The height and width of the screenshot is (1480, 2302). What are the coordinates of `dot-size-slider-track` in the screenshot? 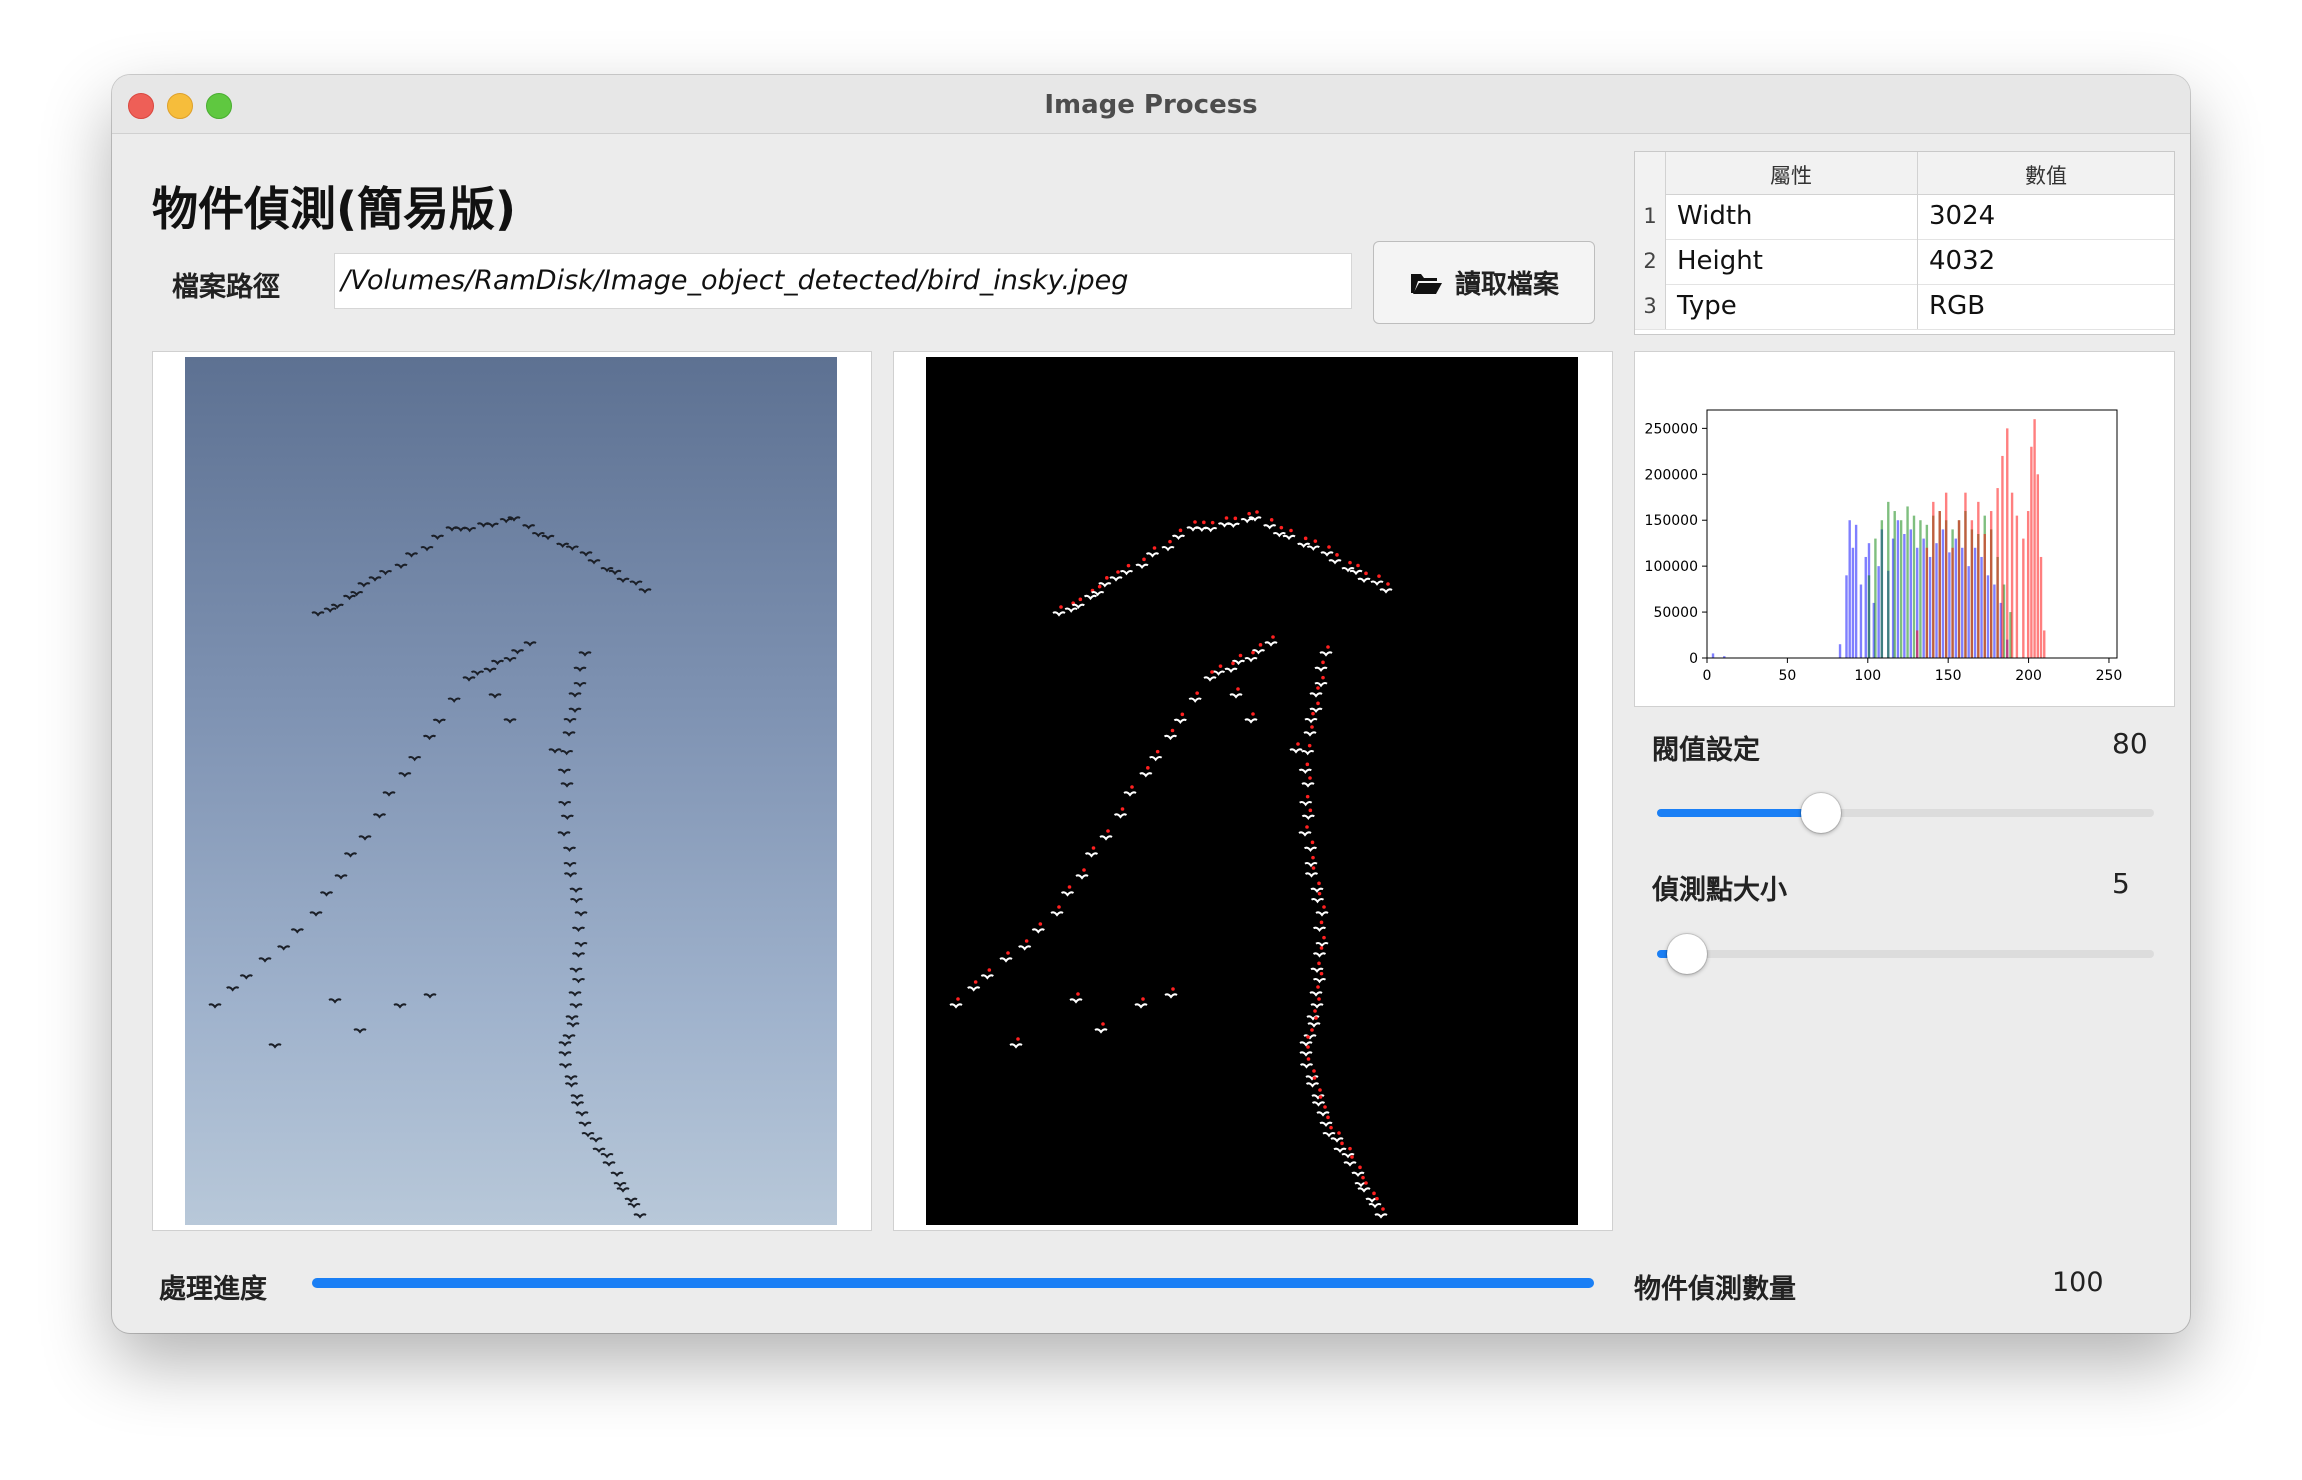 It's located at (1905, 954).